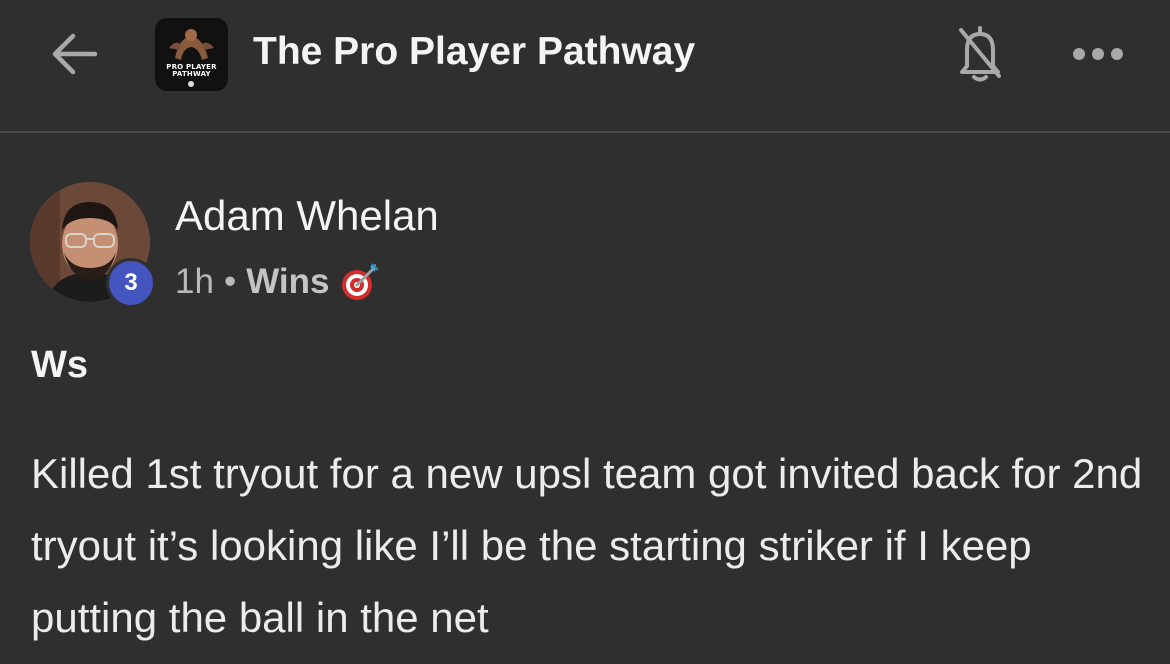  Describe the element at coordinates (474, 52) in the screenshot. I see `page-title: The Pro Player Pathway` at that location.